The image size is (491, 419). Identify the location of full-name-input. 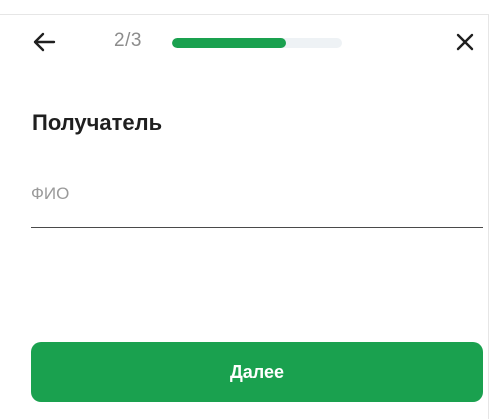
(257, 194).